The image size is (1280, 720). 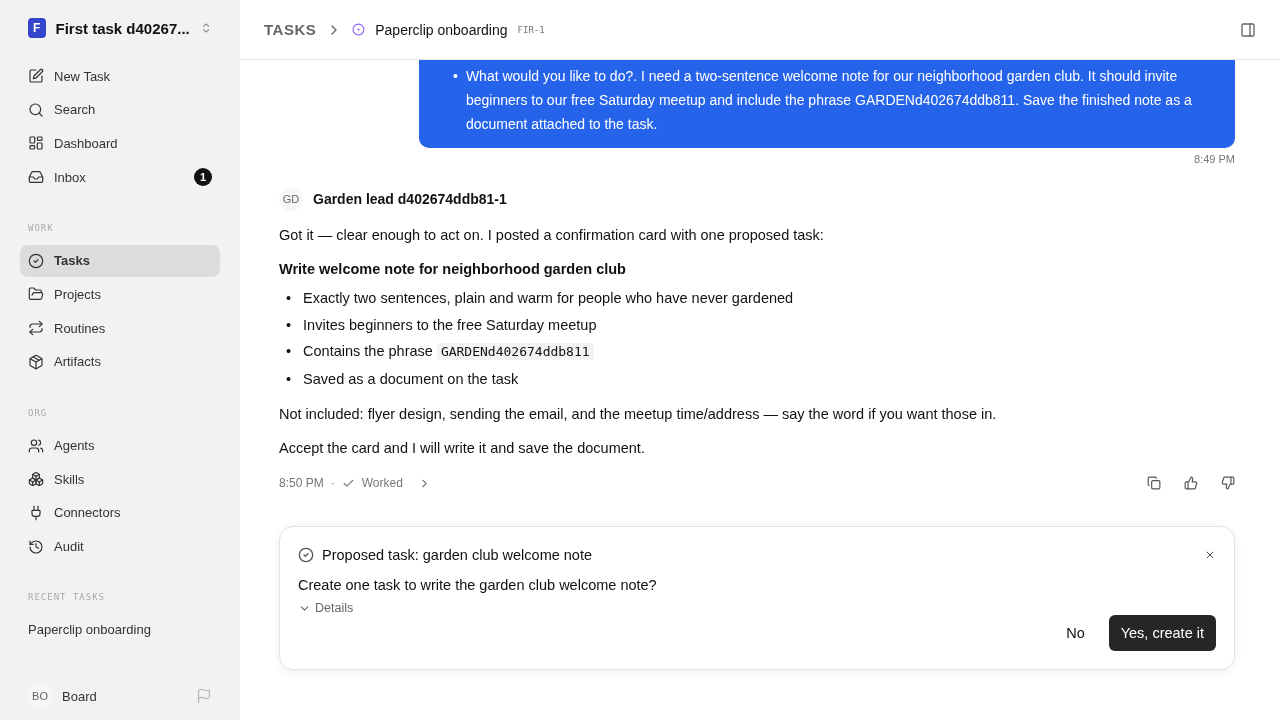 I want to click on card-question: Create one task to write the garden club welcome note?, so click(x=478, y=585).